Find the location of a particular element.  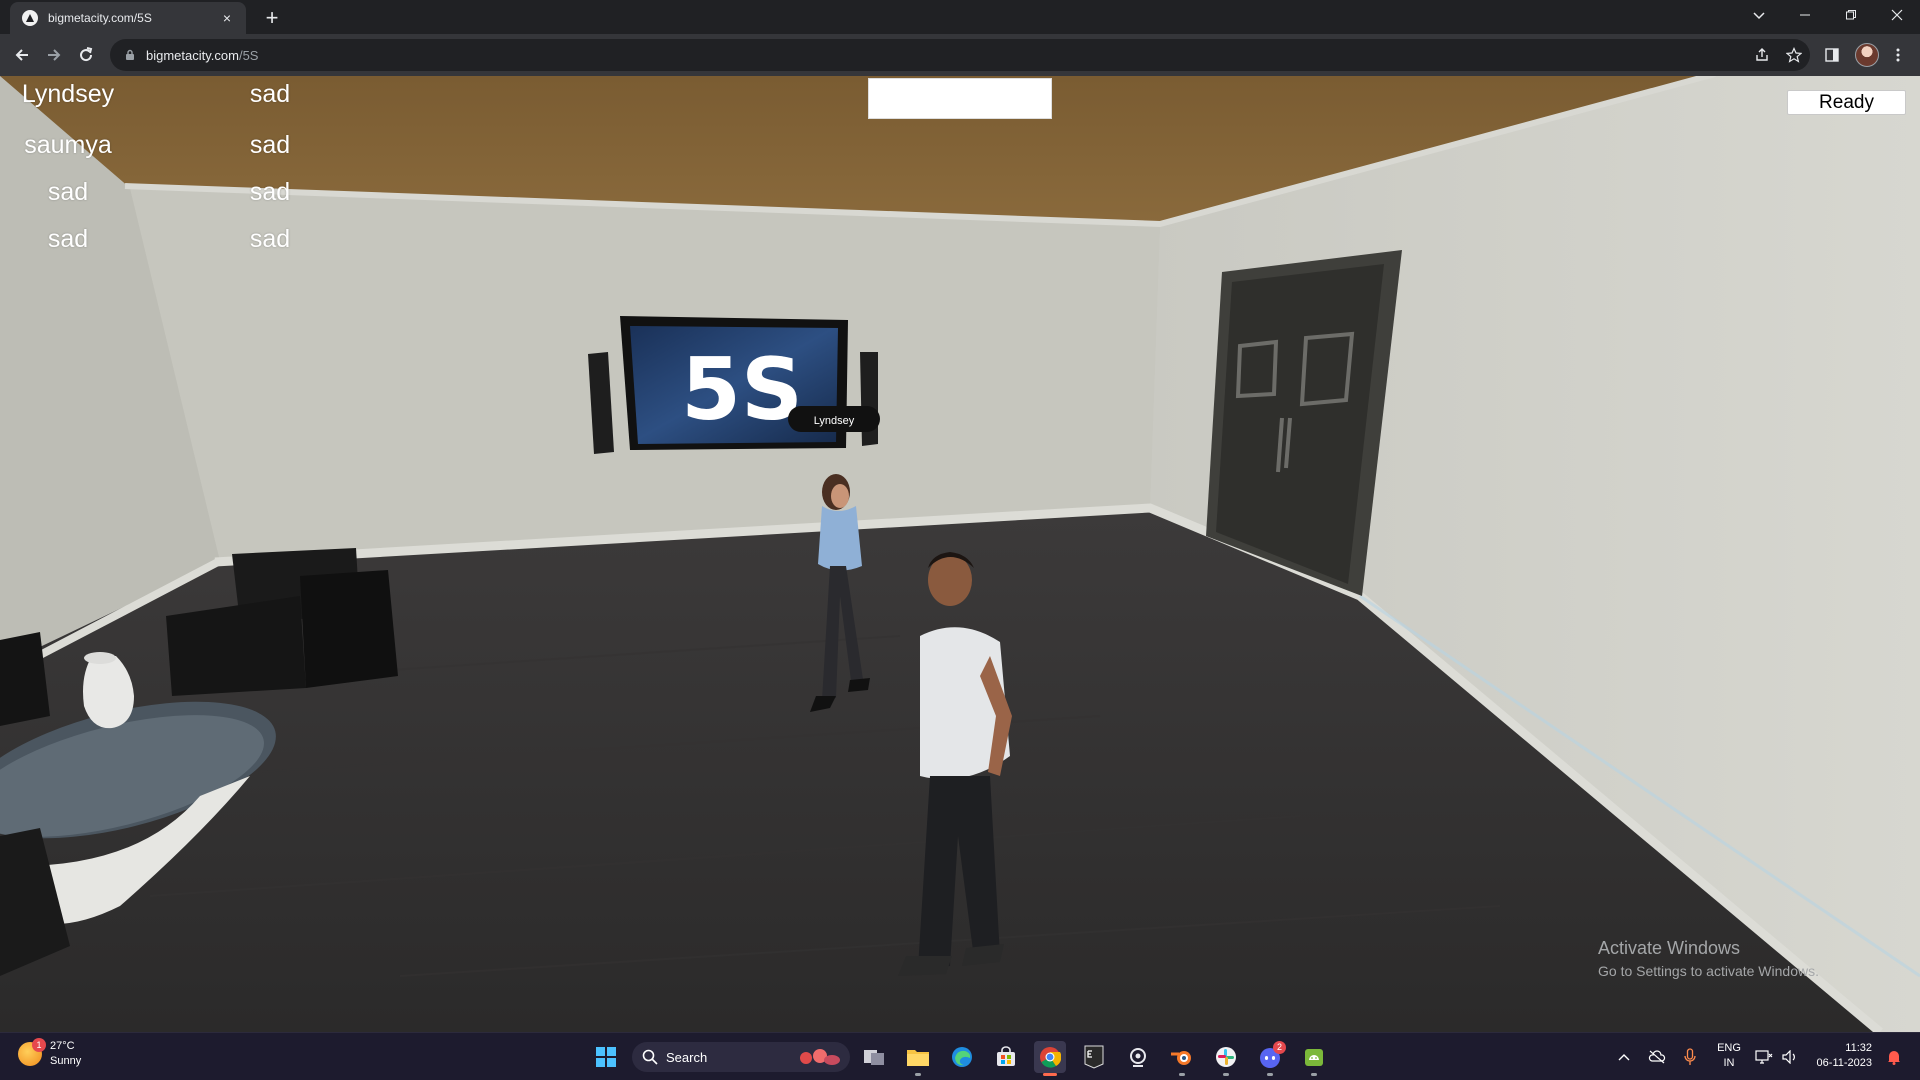

slack-icon is located at coordinates (1226, 1058).